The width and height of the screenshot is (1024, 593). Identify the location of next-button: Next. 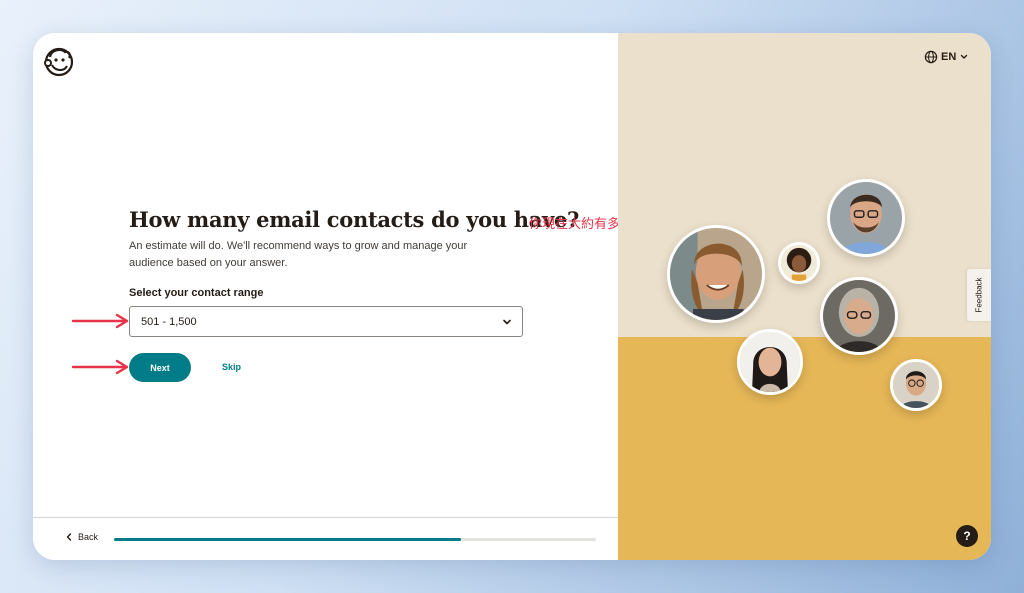
(160, 367).